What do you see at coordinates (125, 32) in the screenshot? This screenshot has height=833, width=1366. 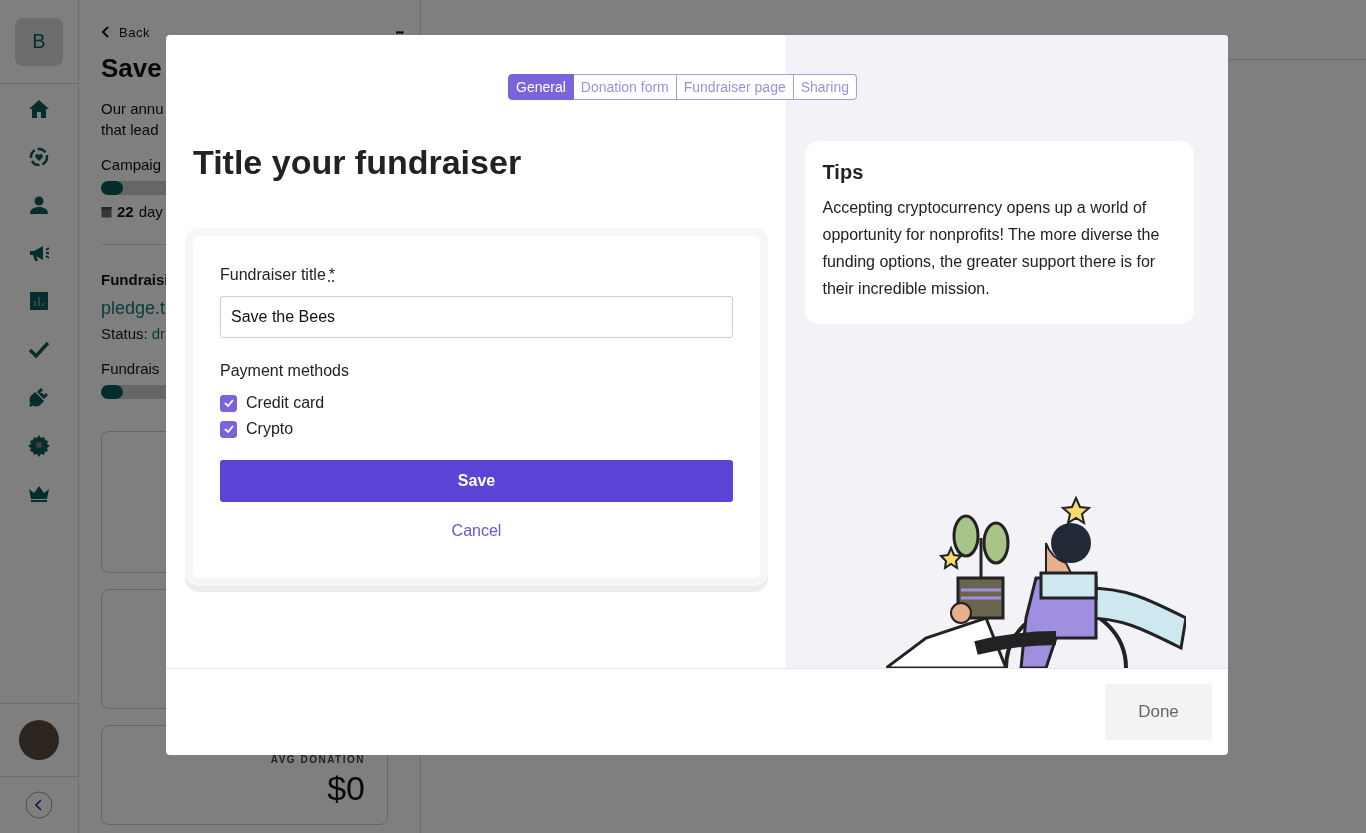 I see `back-link: Back` at bounding box center [125, 32].